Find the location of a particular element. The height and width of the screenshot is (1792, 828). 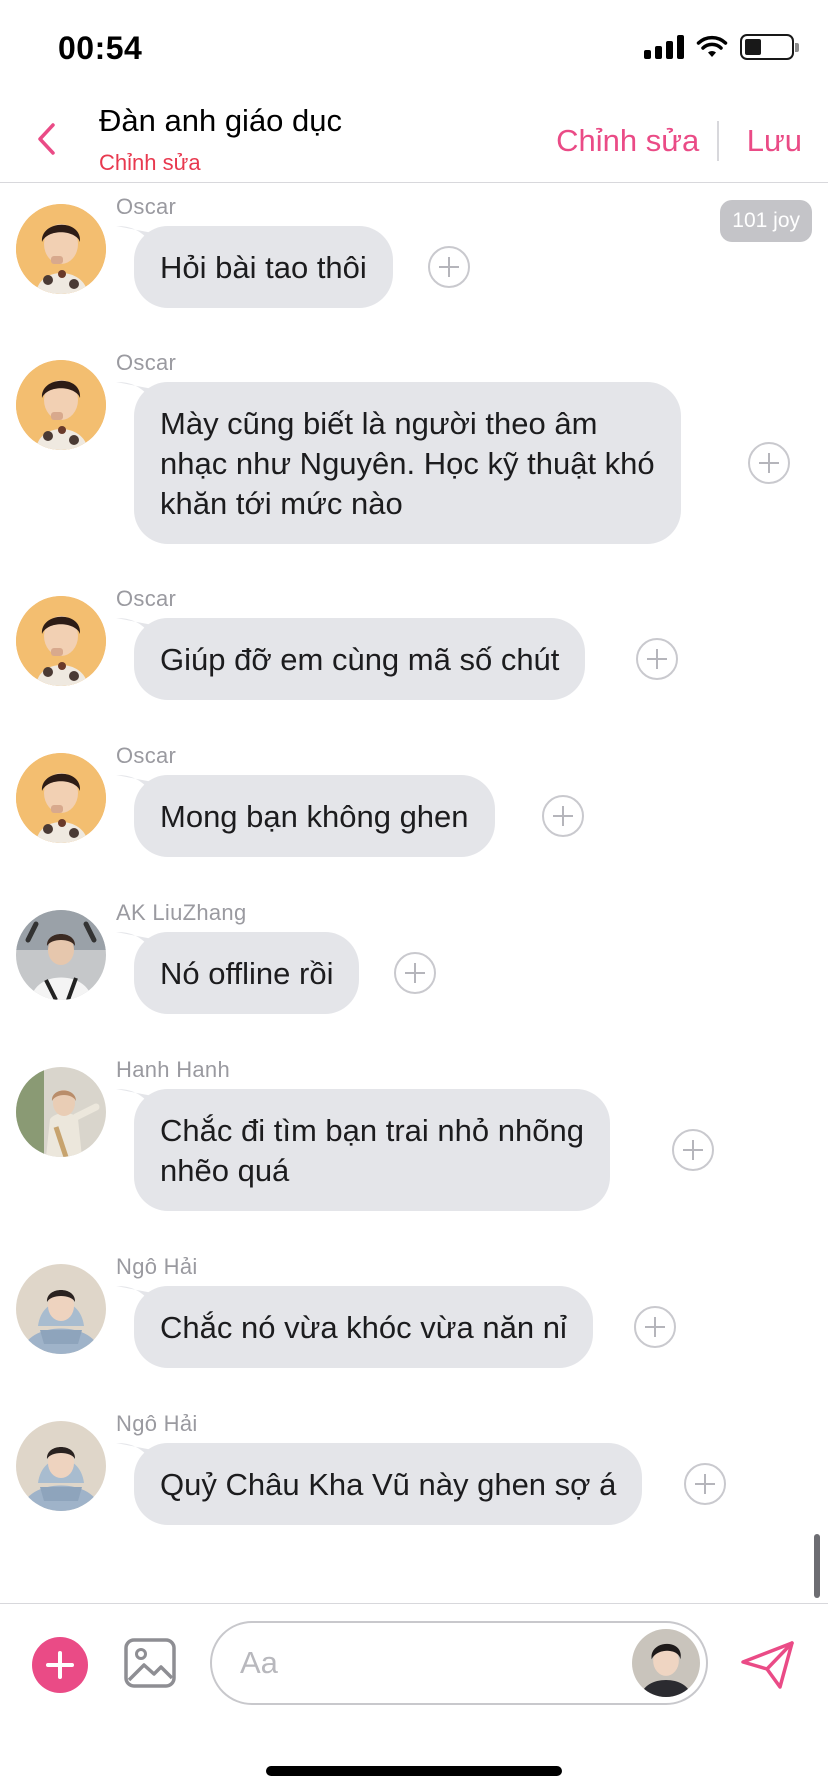

message-bubble: Mong bạn không ghen is located at coordinates (314, 816).